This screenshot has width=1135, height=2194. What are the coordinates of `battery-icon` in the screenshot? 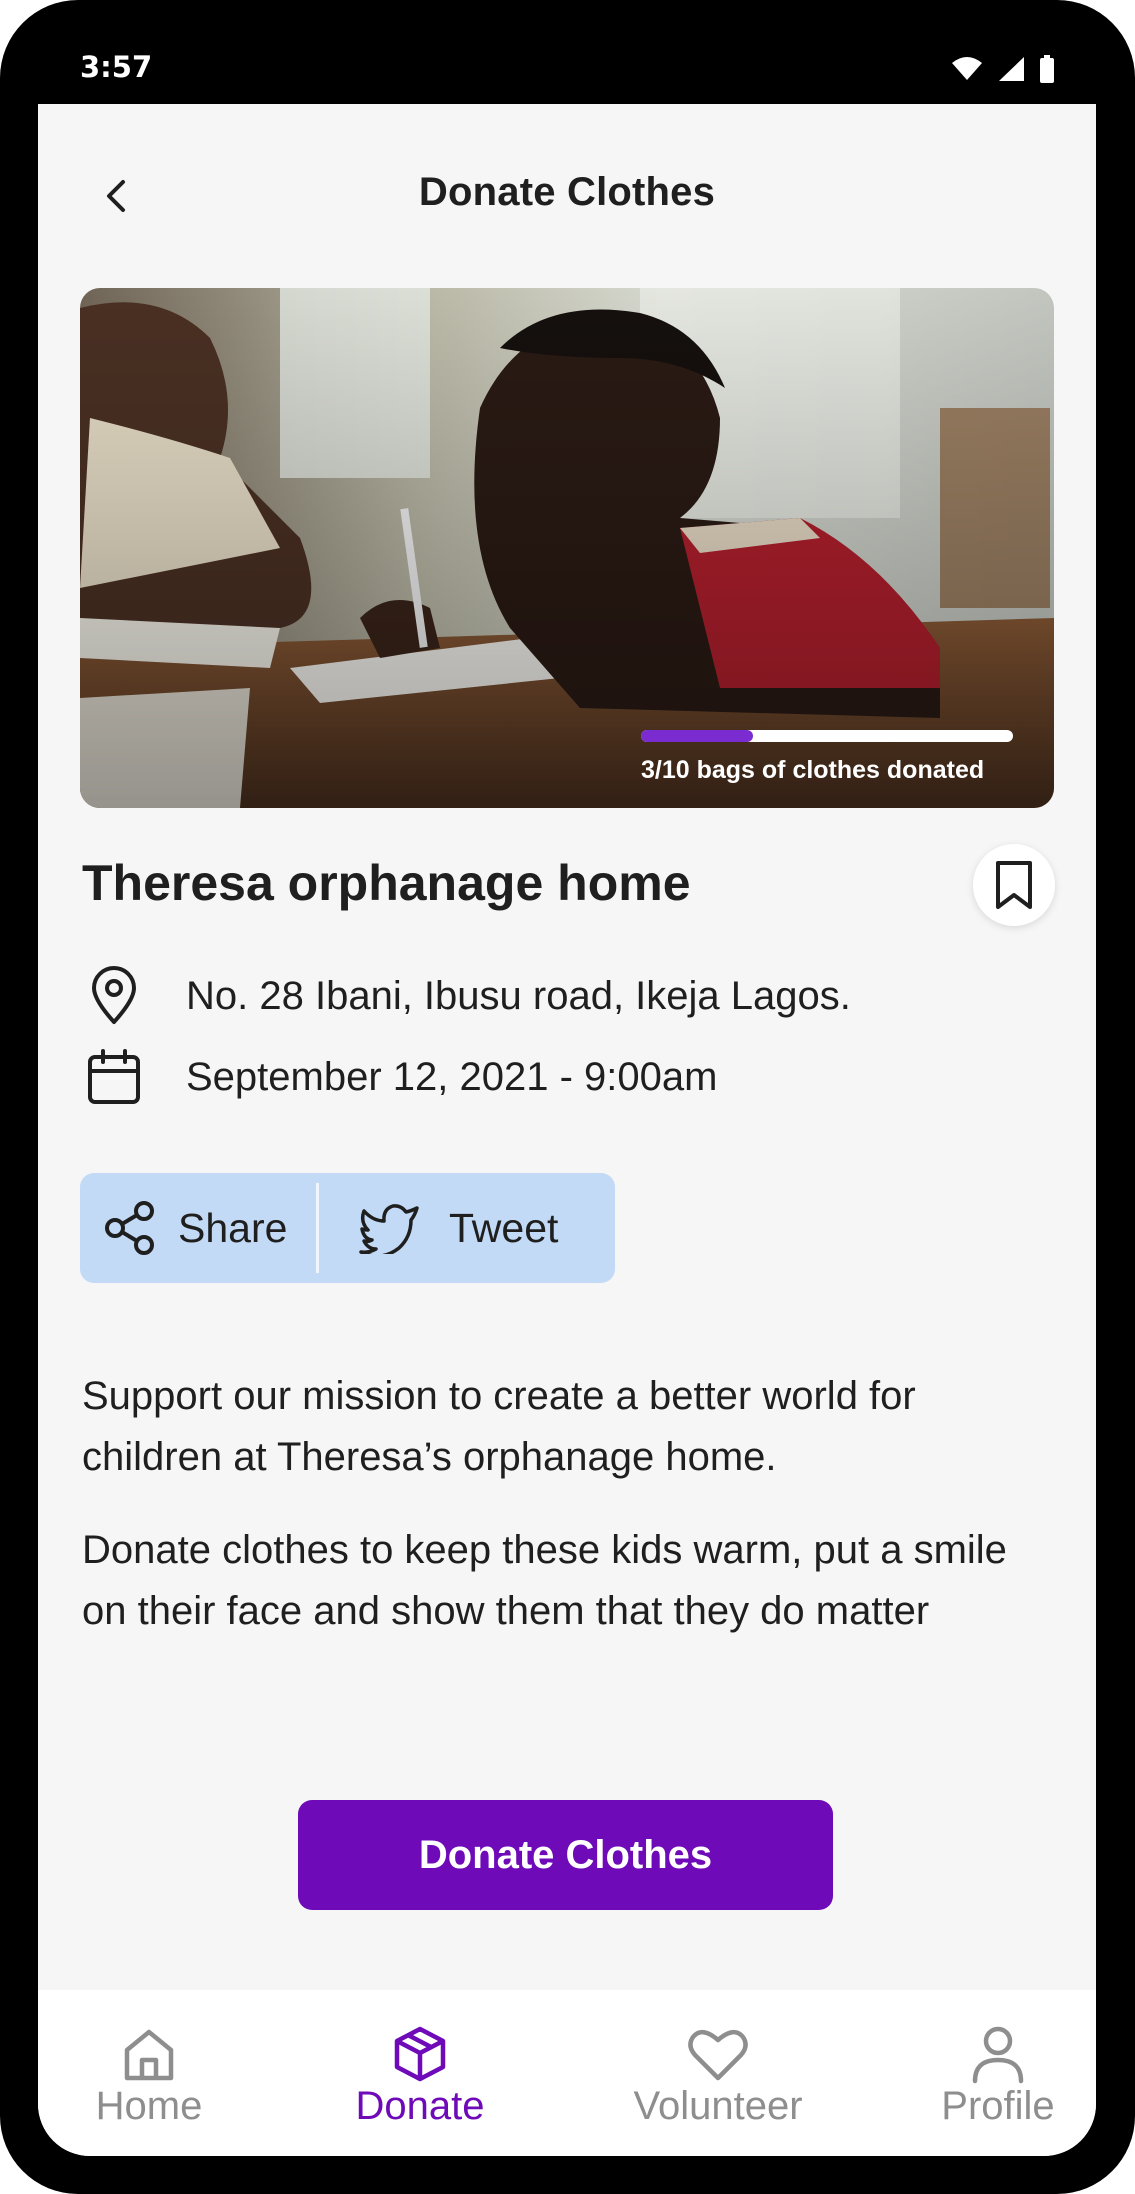 It's located at (1047, 69).